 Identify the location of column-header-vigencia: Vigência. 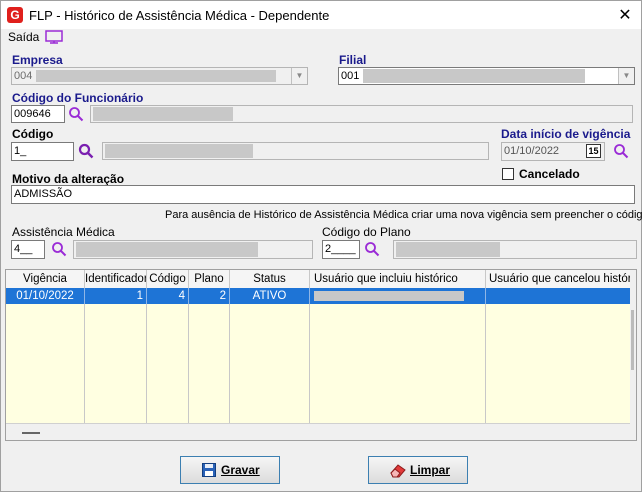
(45, 279).